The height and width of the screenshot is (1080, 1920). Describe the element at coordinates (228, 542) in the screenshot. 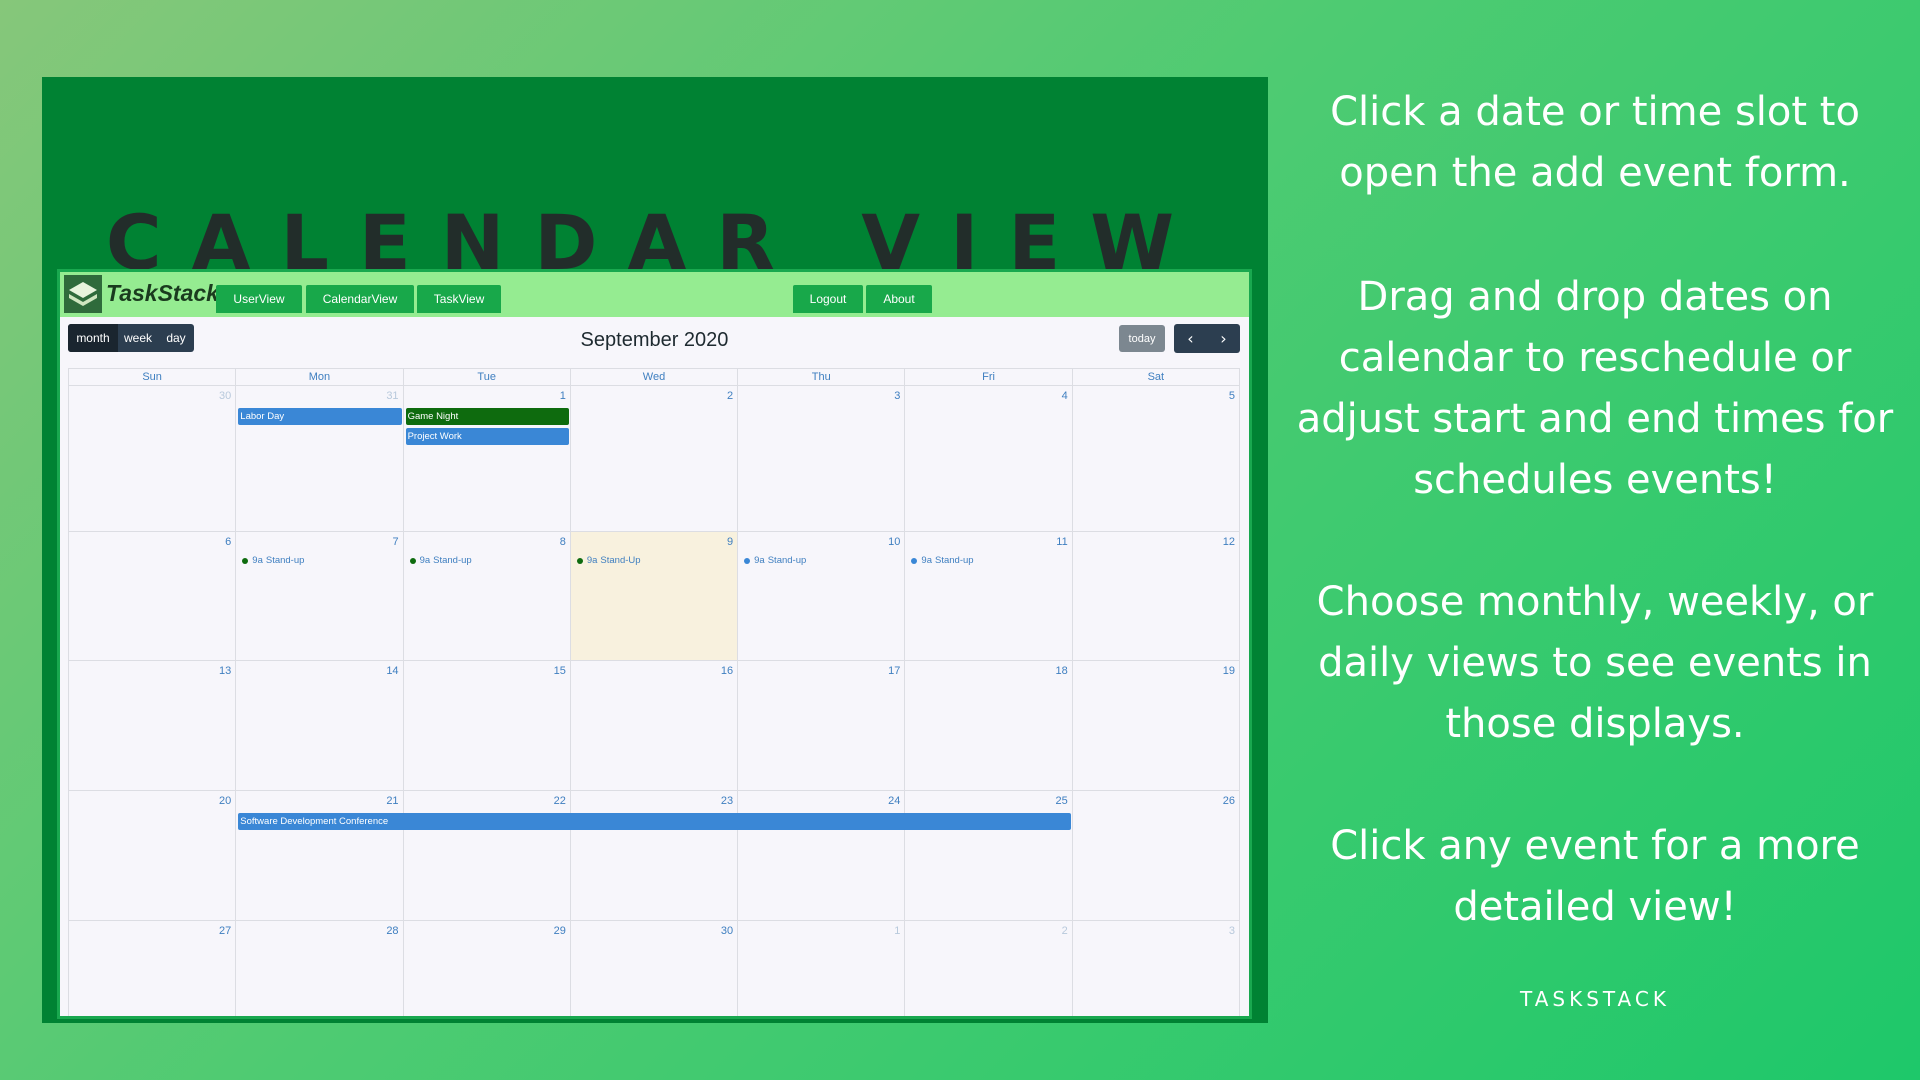

I see `day-number: 6` at that location.